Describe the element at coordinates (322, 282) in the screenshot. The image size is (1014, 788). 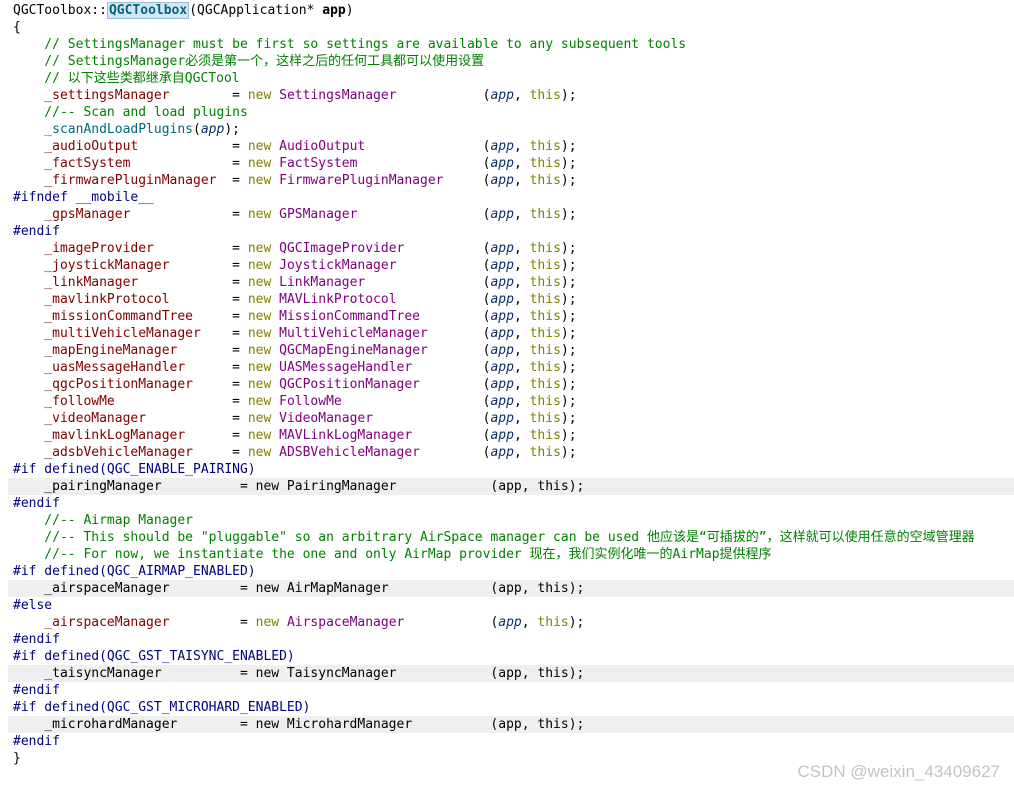
I see `code-token: LinkManager` at that location.